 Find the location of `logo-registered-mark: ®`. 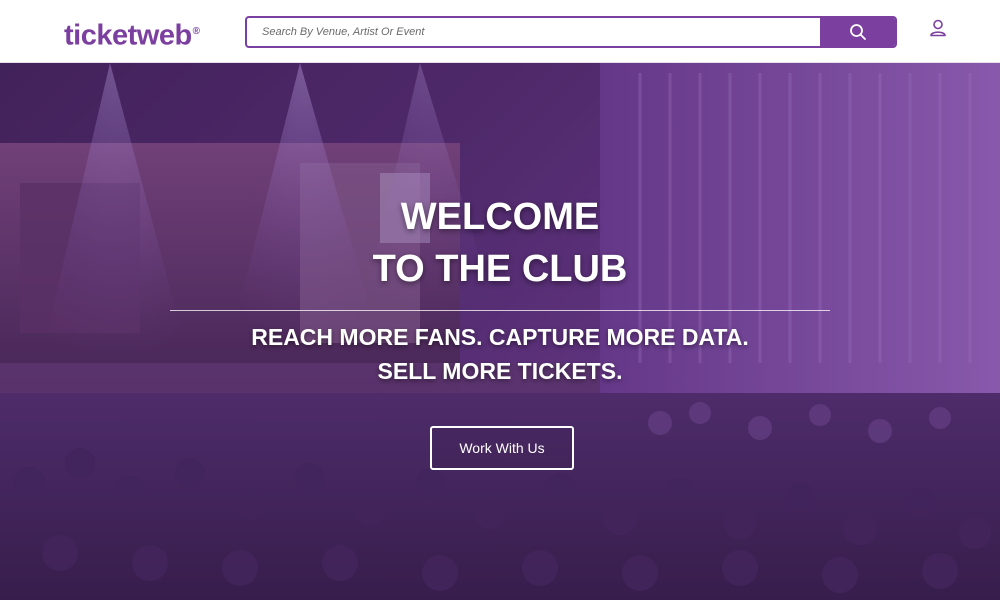

logo-registered-mark: ® is located at coordinates (196, 31).